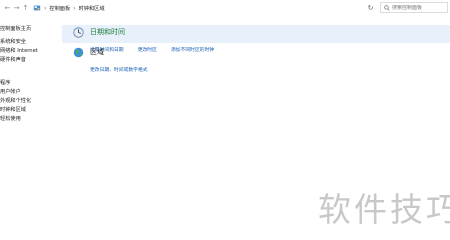 The width and height of the screenshot is (450, 240). Describe the element at coordinates (10, 118) in the screenshot. I see `sidebar-item-ease-of-access: 轻松使用` at that location.